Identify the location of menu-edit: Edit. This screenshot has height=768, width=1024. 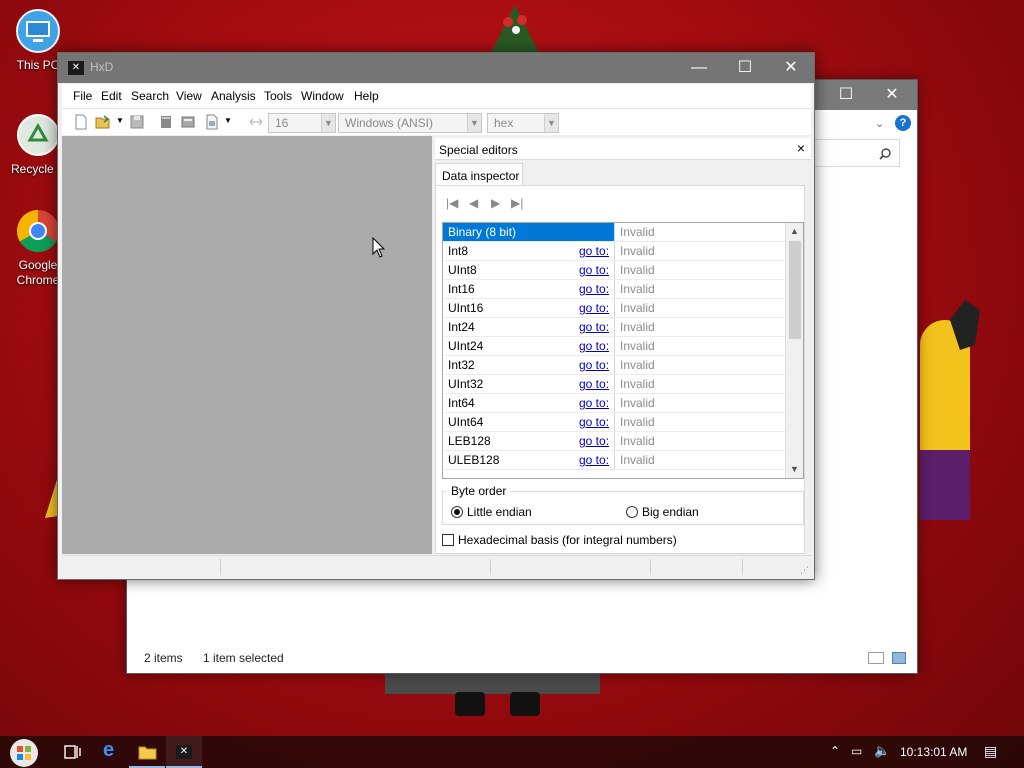
(111, 96).